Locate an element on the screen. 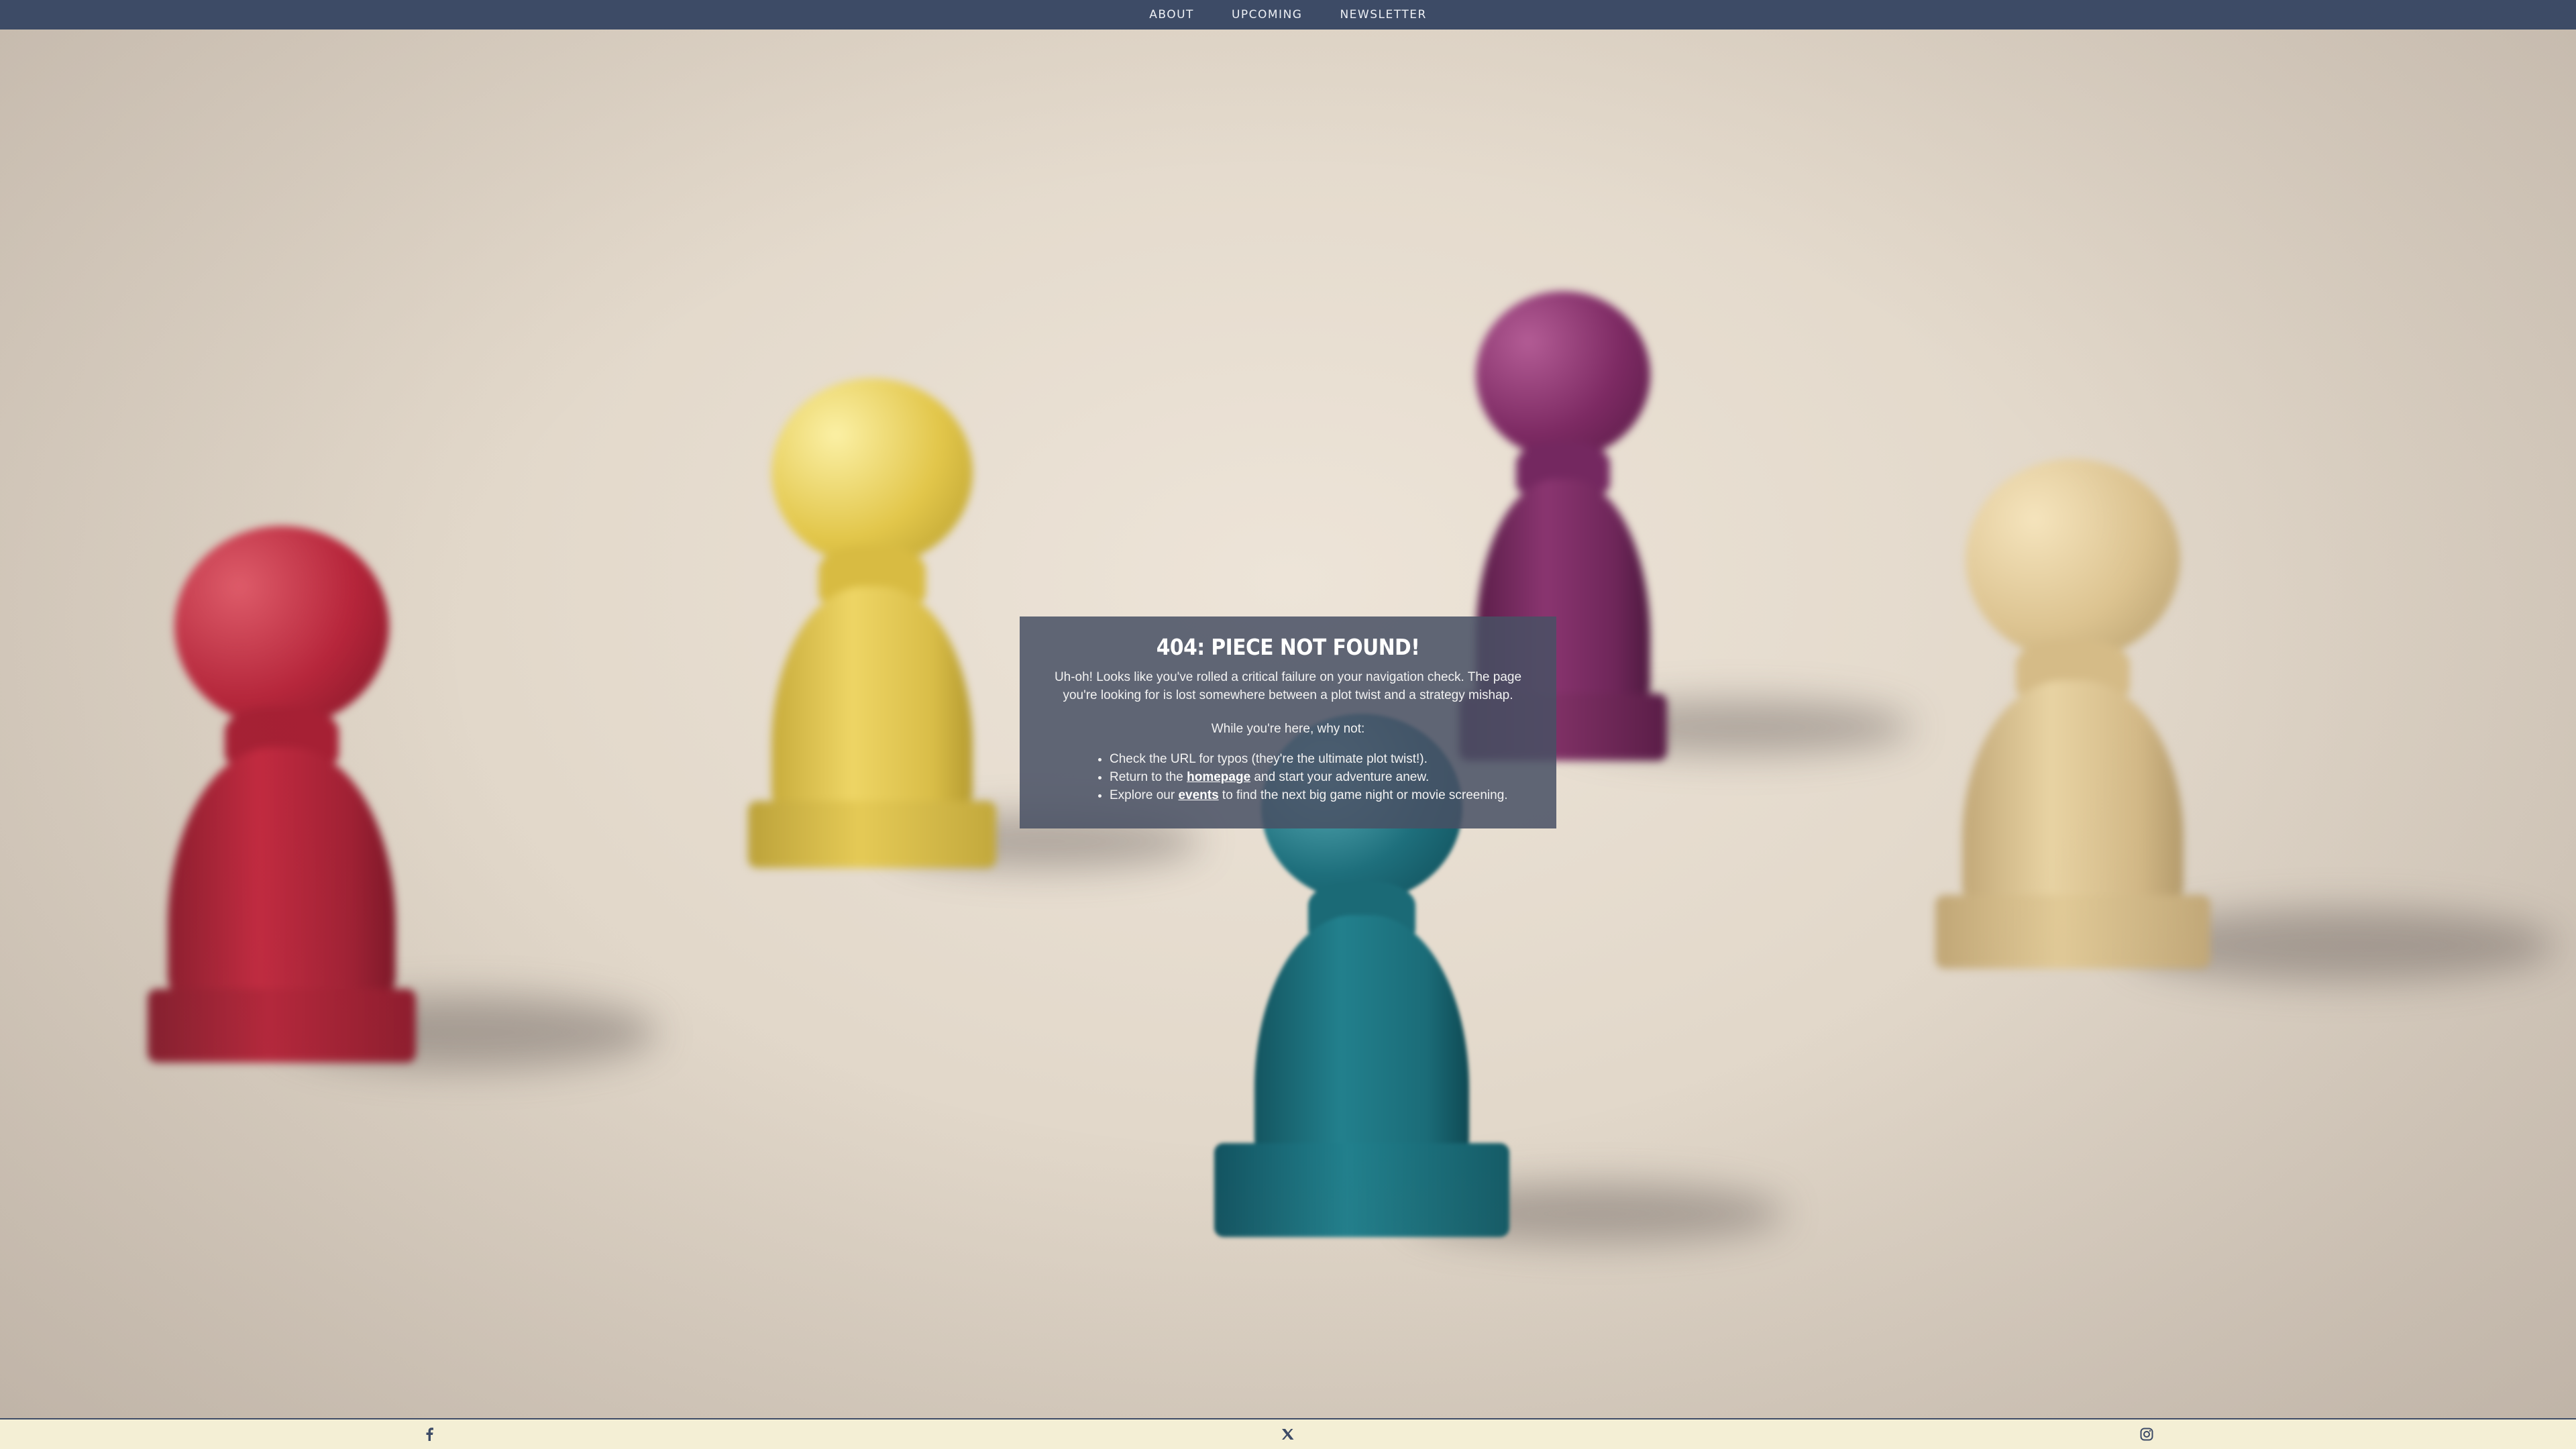  x-icon is located at coordinates (1288, 1434).